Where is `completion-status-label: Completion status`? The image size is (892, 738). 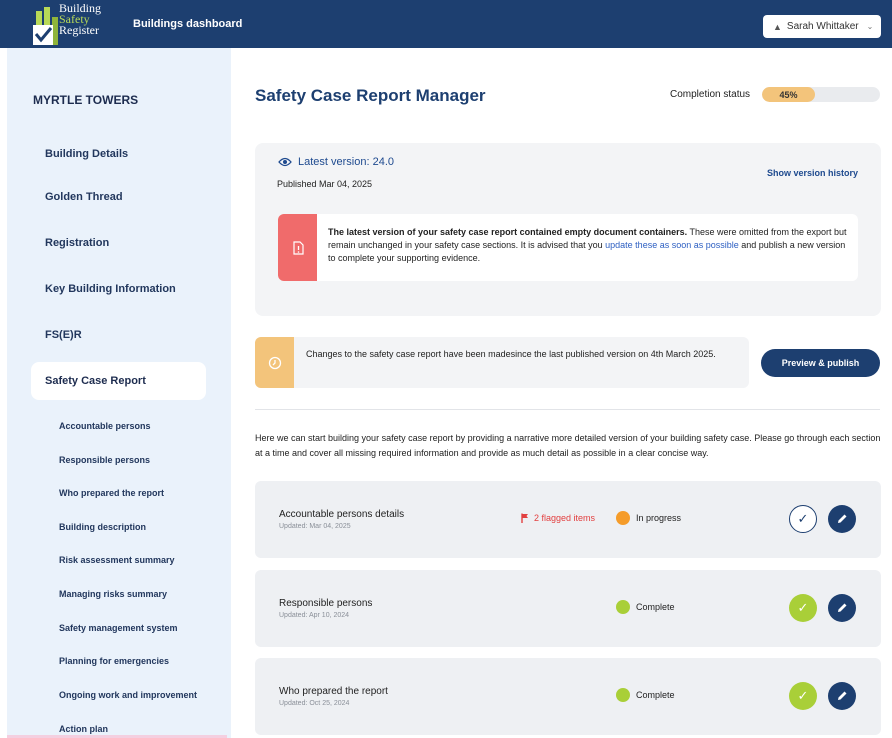
completion-status-label: Completion status is located at coordinates (710, 94).